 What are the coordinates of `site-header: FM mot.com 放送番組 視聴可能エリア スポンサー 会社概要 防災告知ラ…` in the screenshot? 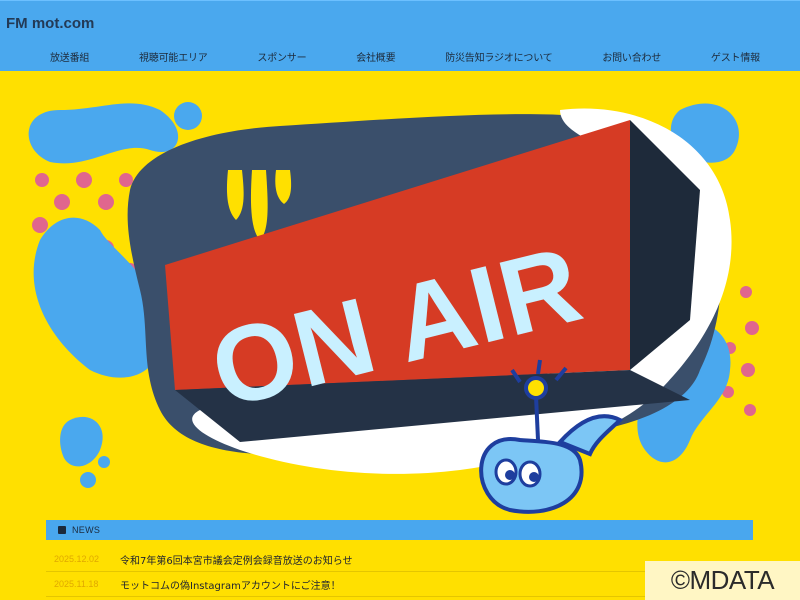 It's located at (400, 35).